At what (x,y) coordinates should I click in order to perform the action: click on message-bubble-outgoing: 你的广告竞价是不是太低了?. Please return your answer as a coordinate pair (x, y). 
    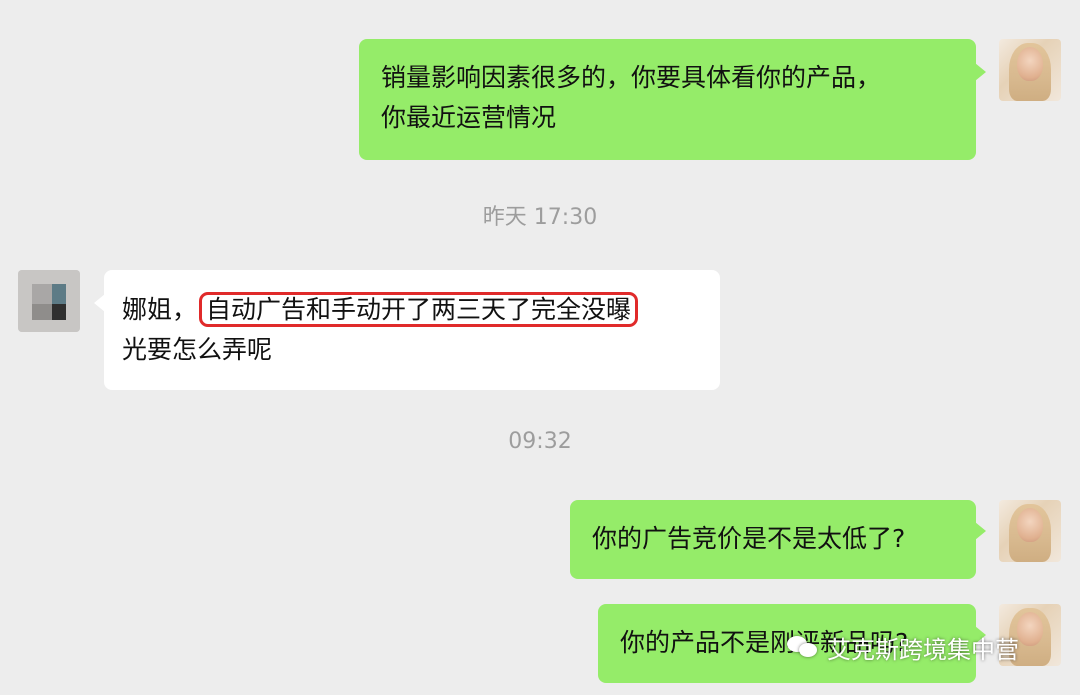
    Looking at the image, I should click on (778, 539).